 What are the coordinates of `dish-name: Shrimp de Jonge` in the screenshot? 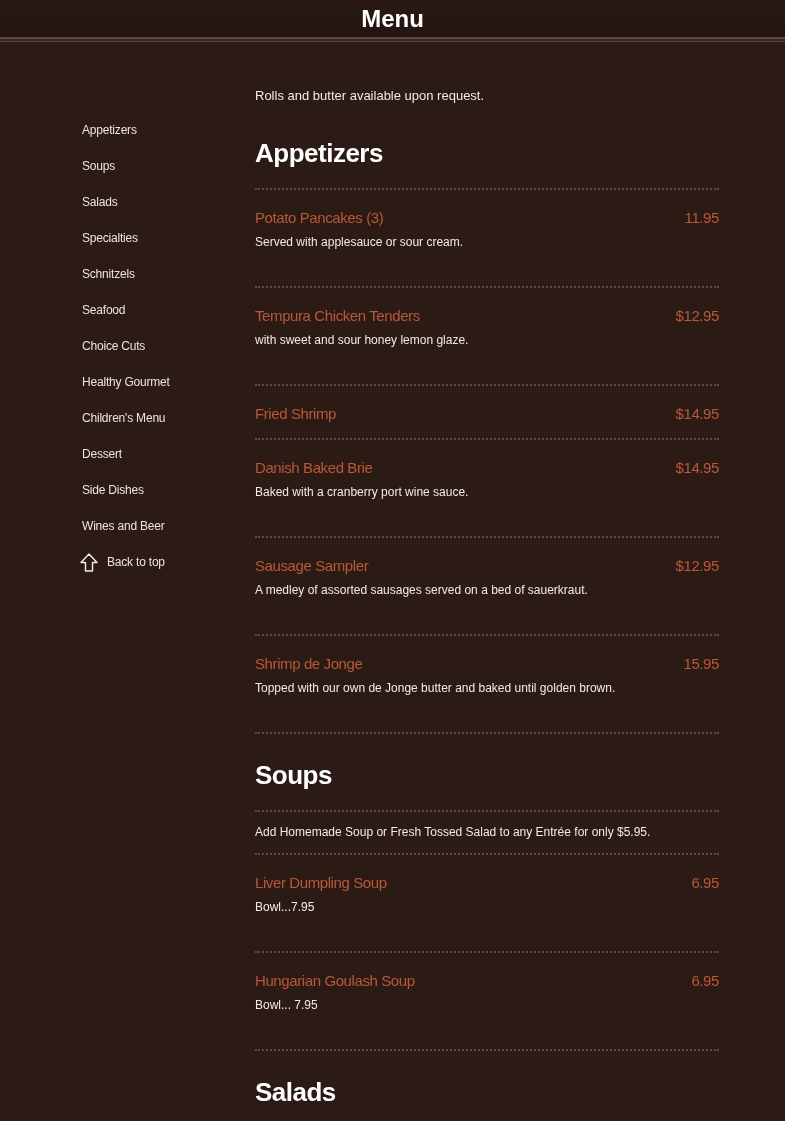 It's located at (309, 664).